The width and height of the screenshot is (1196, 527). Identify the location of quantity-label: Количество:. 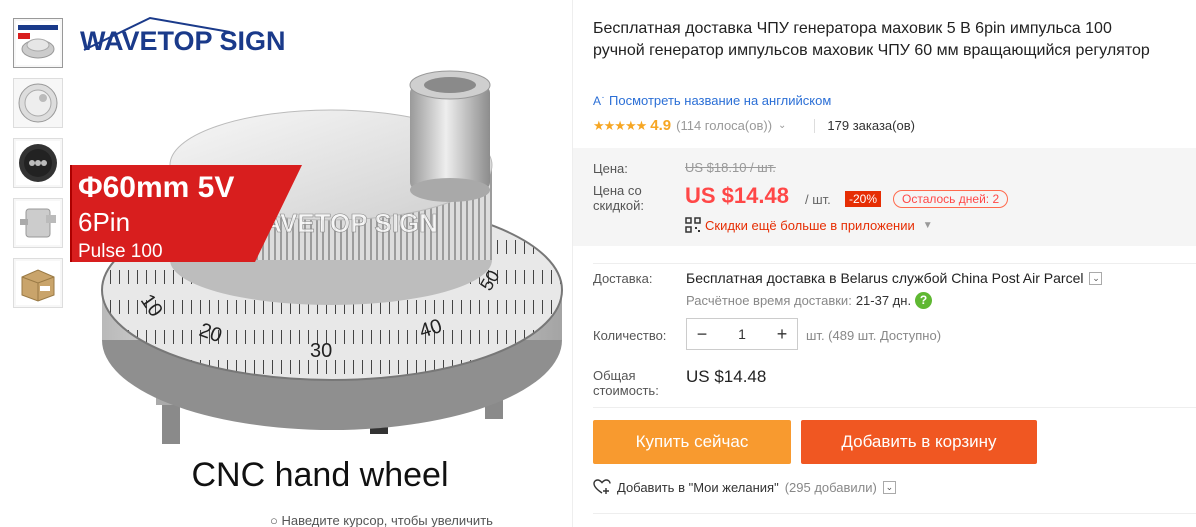
(630, 335).